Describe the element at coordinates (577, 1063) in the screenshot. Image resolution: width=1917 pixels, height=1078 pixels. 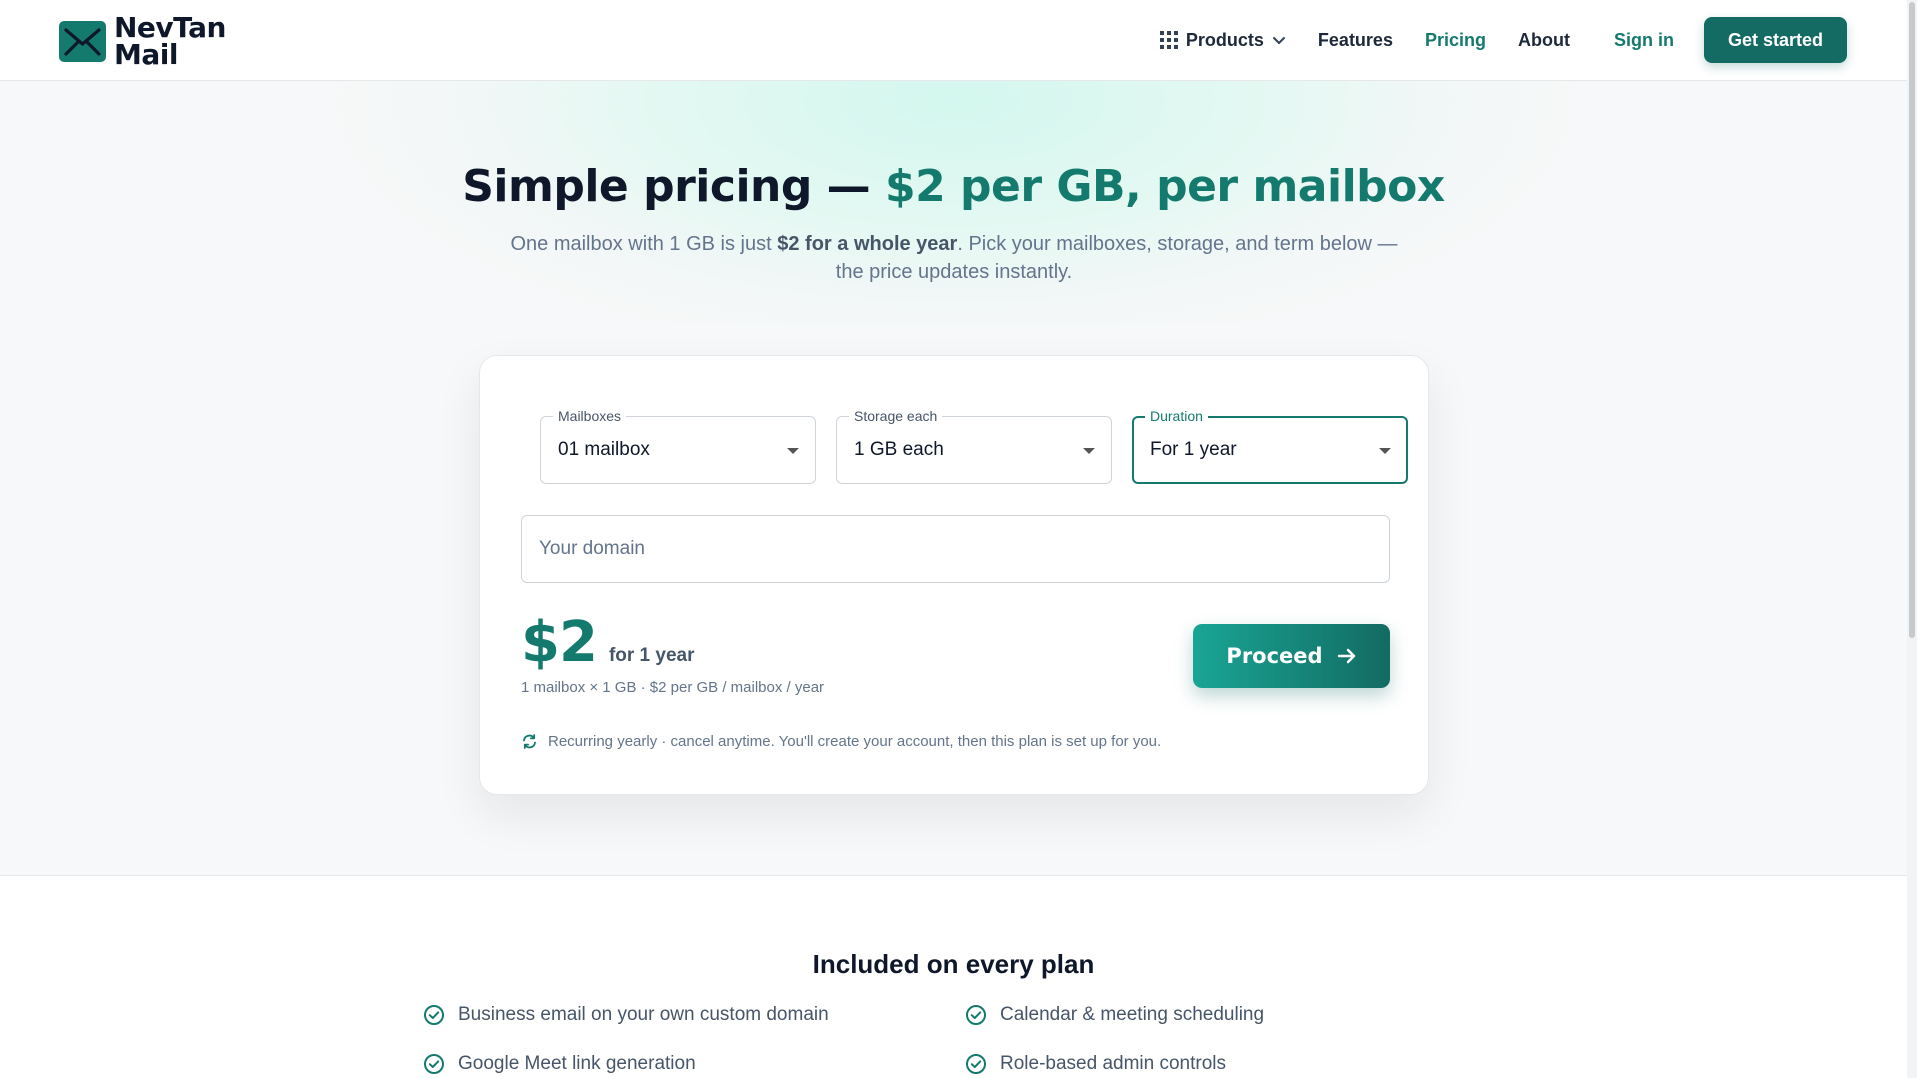
I see `list-item-label: Google Meet link generation` at that location.